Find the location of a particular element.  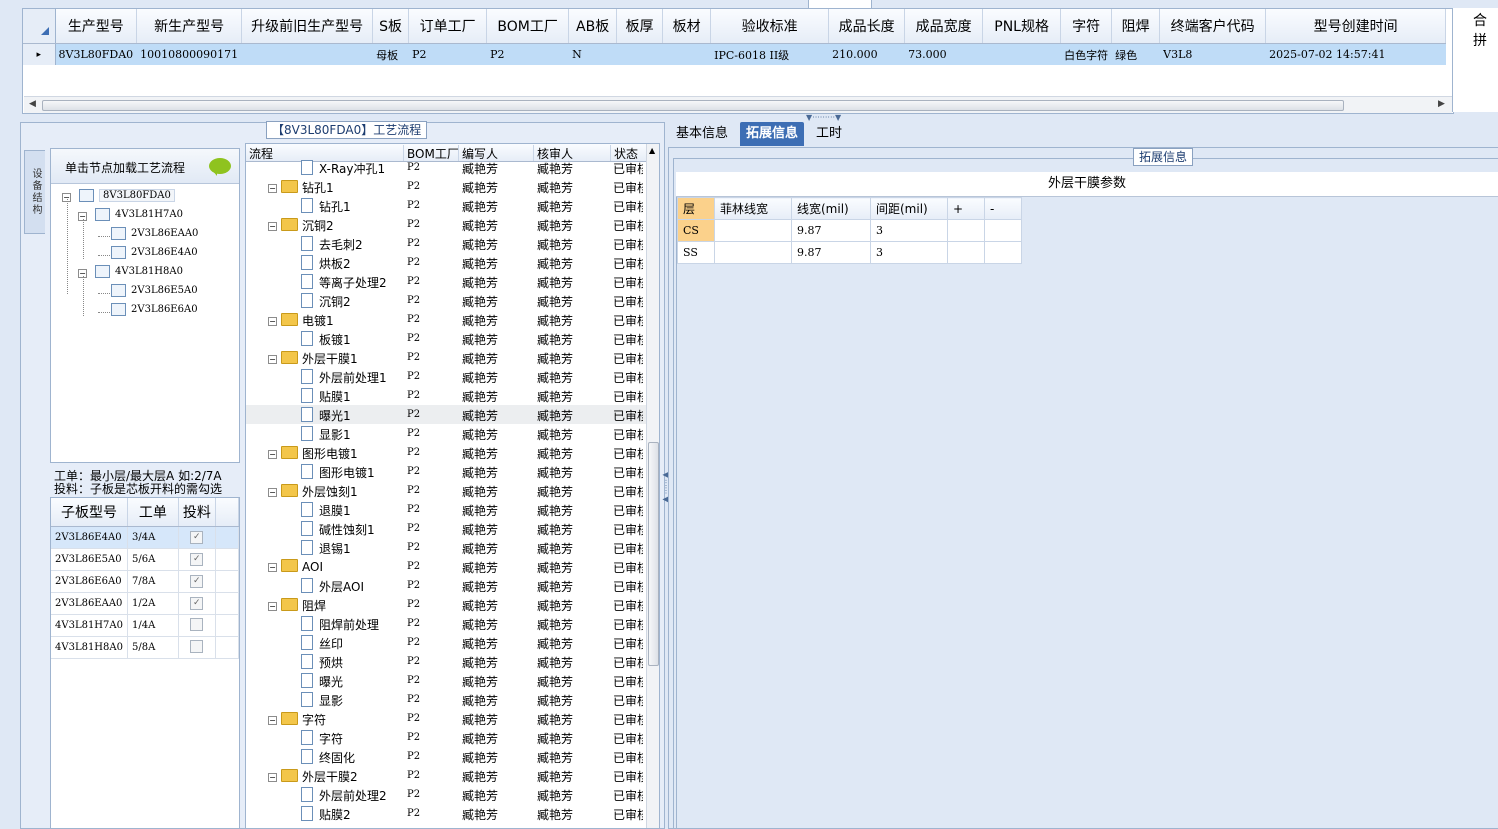

table-row: CS 9.87 3 is located at coordinates (849, 230).